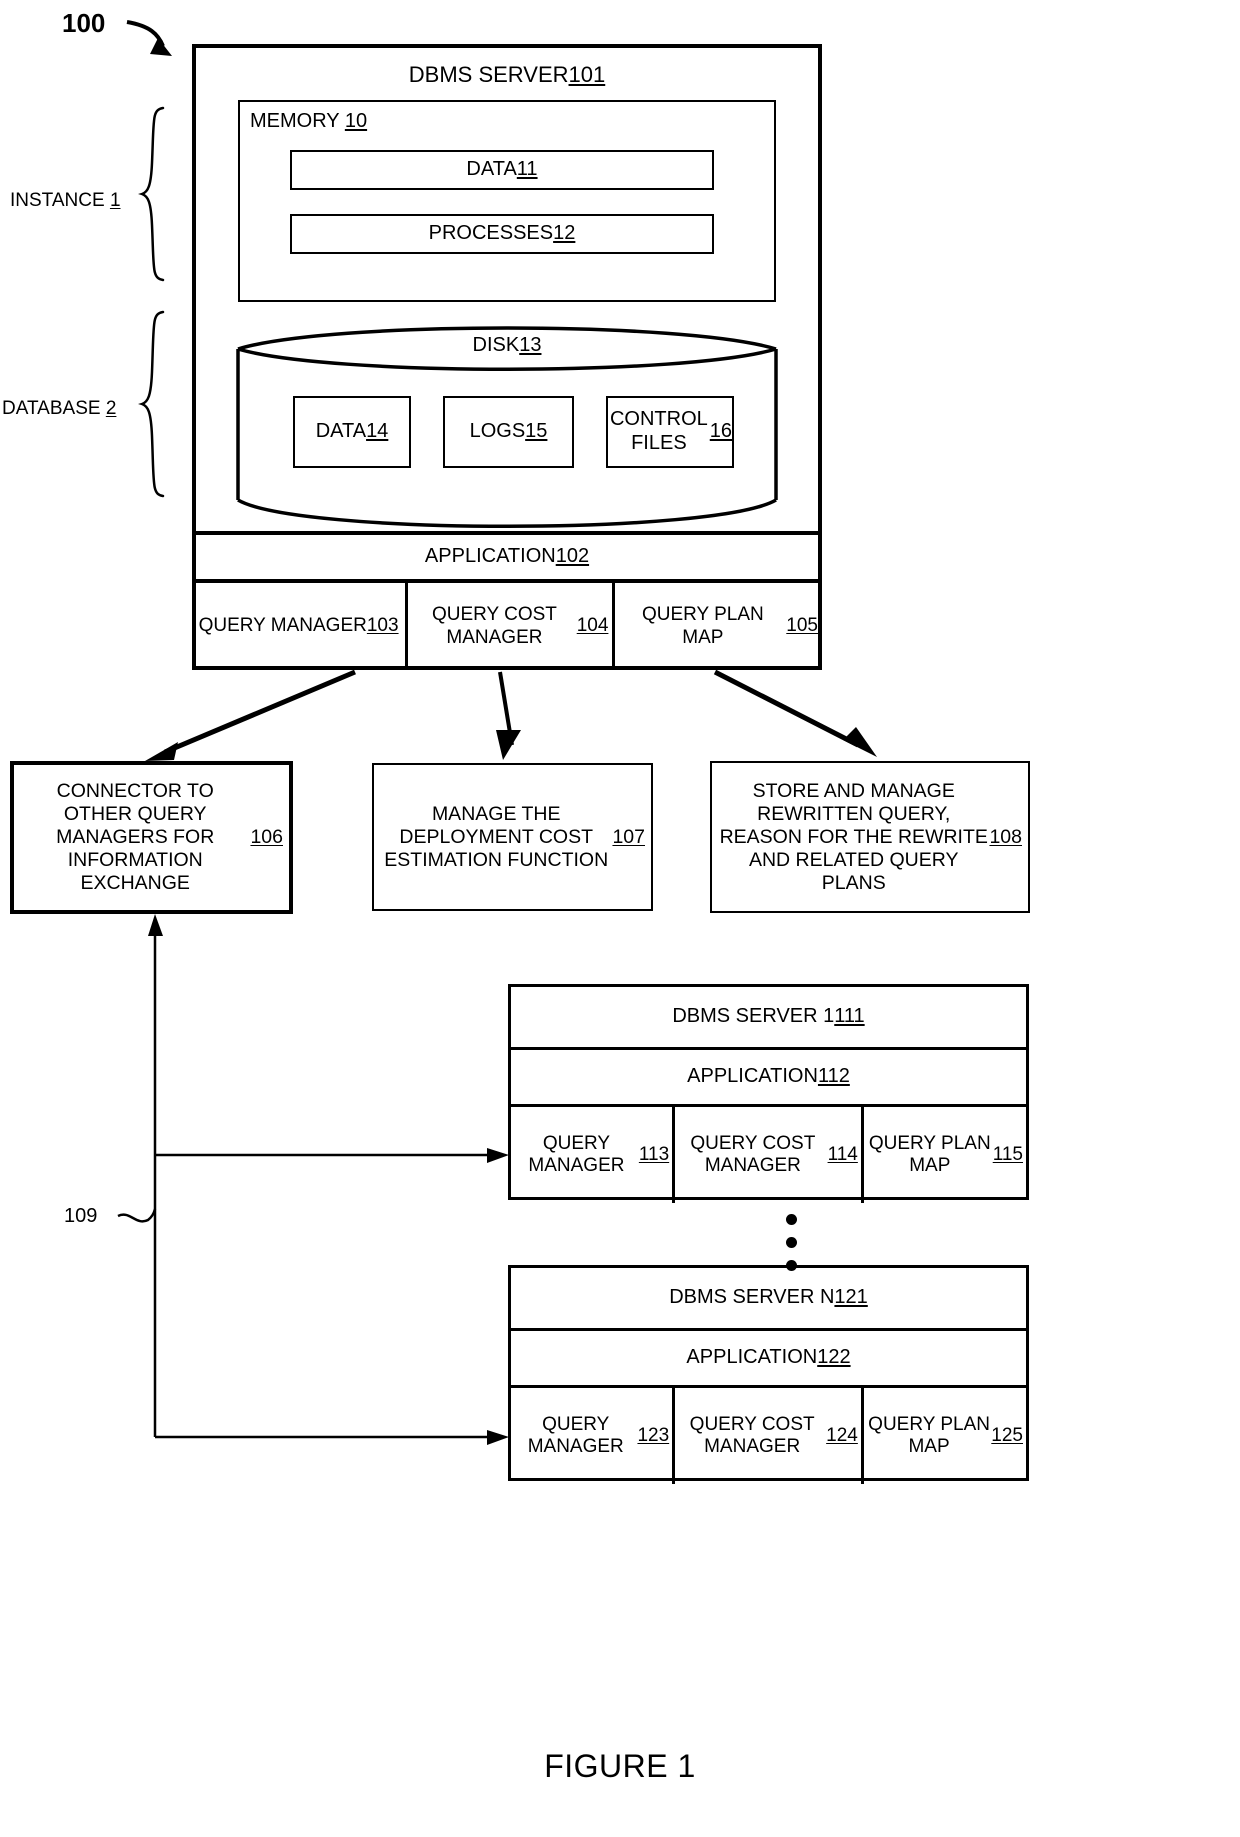  I want to click on ref-100-leader-line, so click(145, 33).